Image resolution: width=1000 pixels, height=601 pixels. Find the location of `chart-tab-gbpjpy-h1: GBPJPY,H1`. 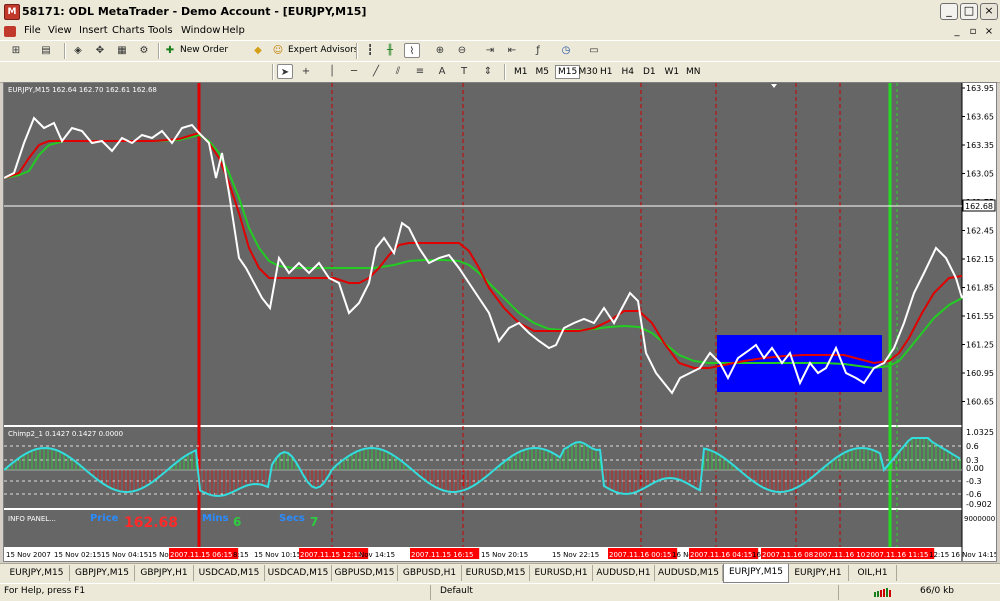

chart-tab-gbpjpy-h1: GBPJPY,H1 is located at coordinates (164, 573).